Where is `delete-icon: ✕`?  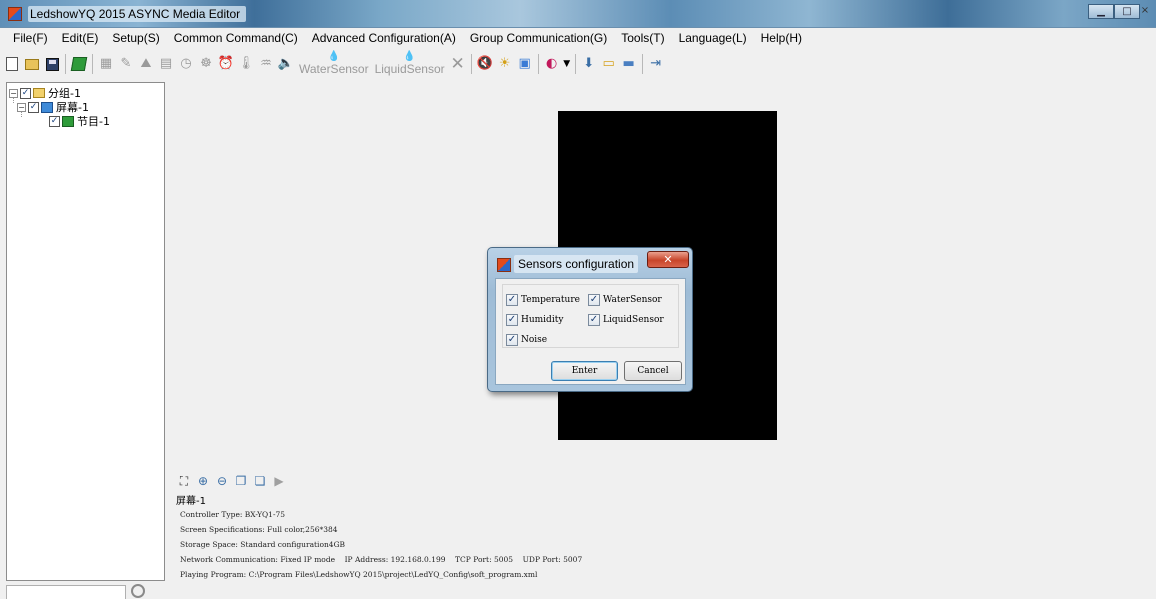 delete-icon: ✕ is located at coordinates (458, 64).